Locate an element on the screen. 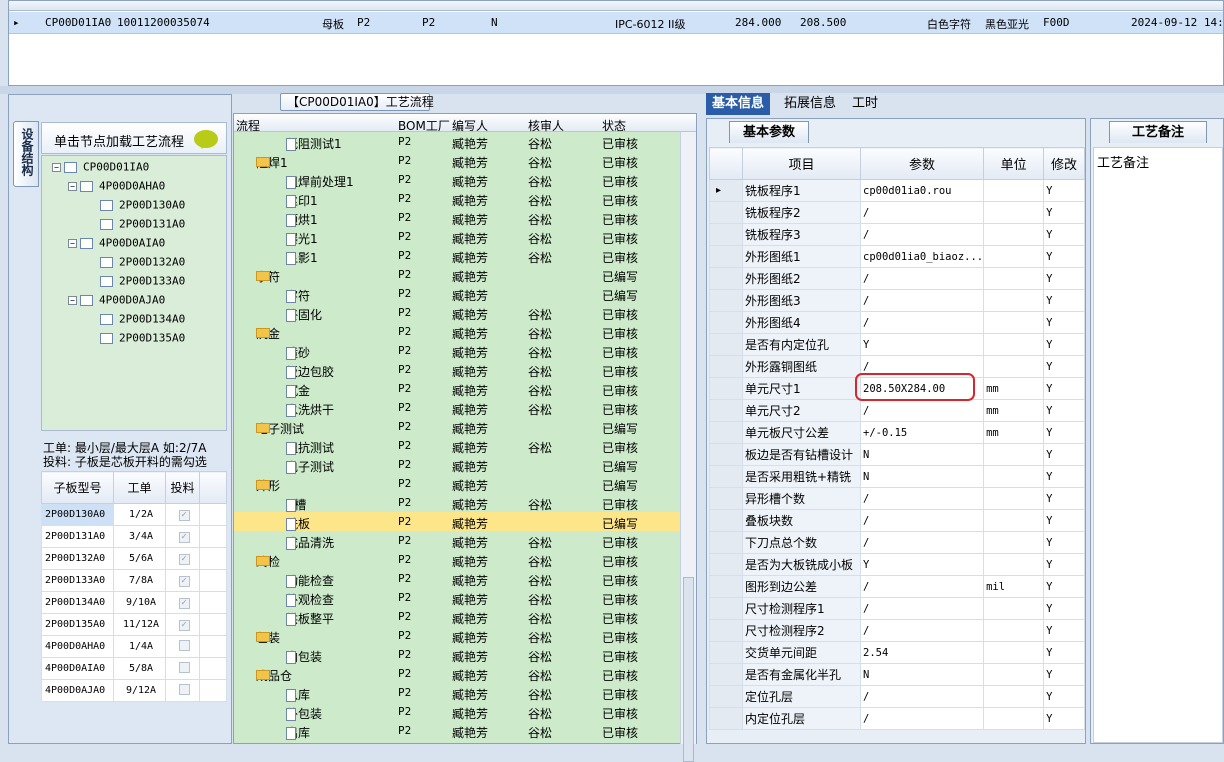 This screenshot has width=1224, height=762. param-value: 2.54 is located at coordinates (922, 652).